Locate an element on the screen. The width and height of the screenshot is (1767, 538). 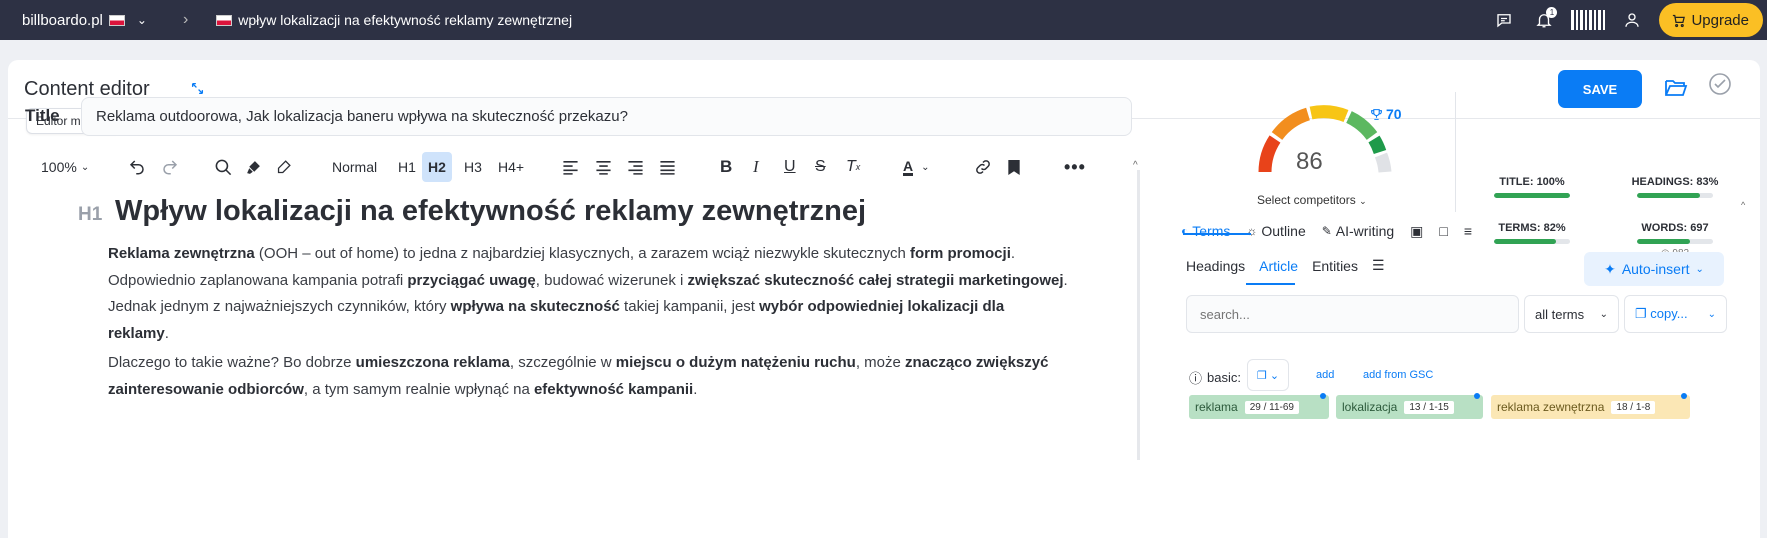
sliders-icon: ☰ is located at coordinates (1378, 265).